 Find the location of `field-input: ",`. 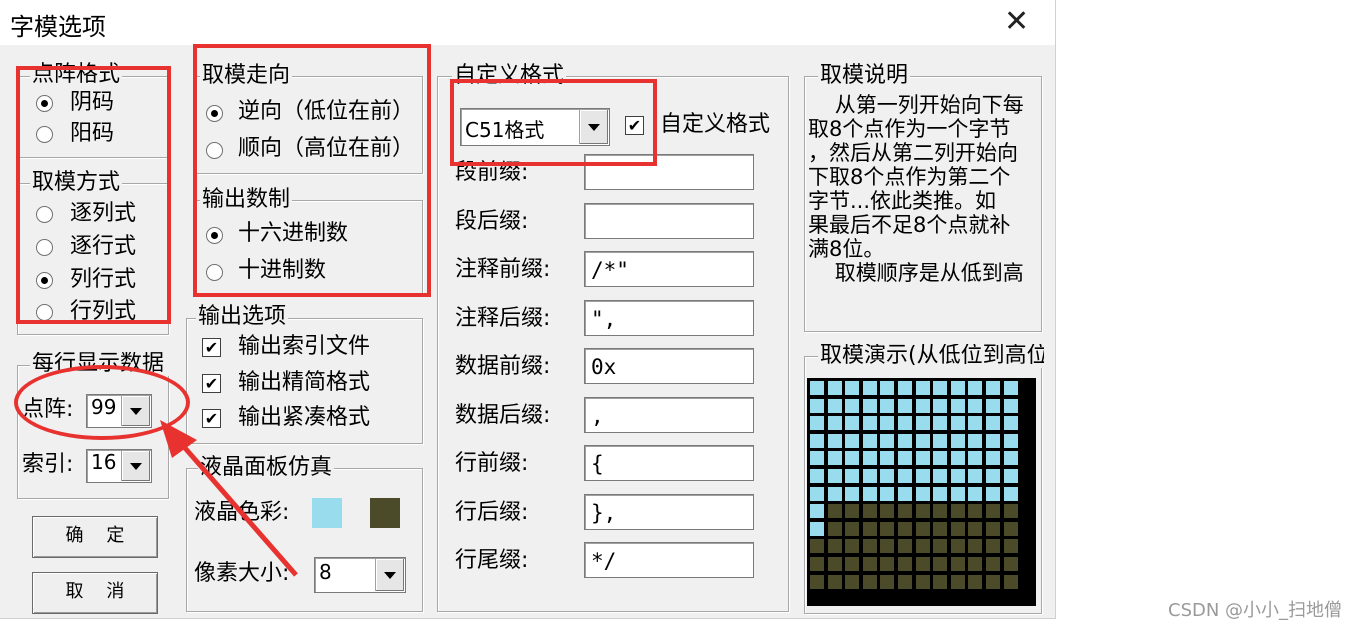

field-input: ", is located at coordinates (669, 318).